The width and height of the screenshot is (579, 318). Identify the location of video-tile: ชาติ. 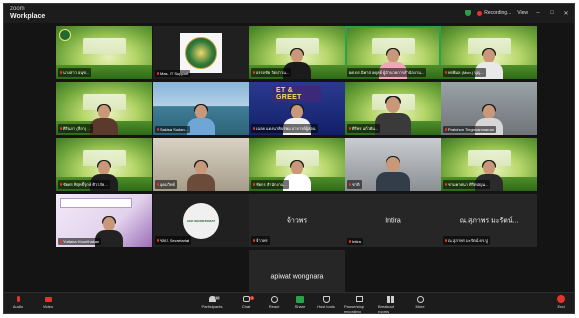
(393, 164).